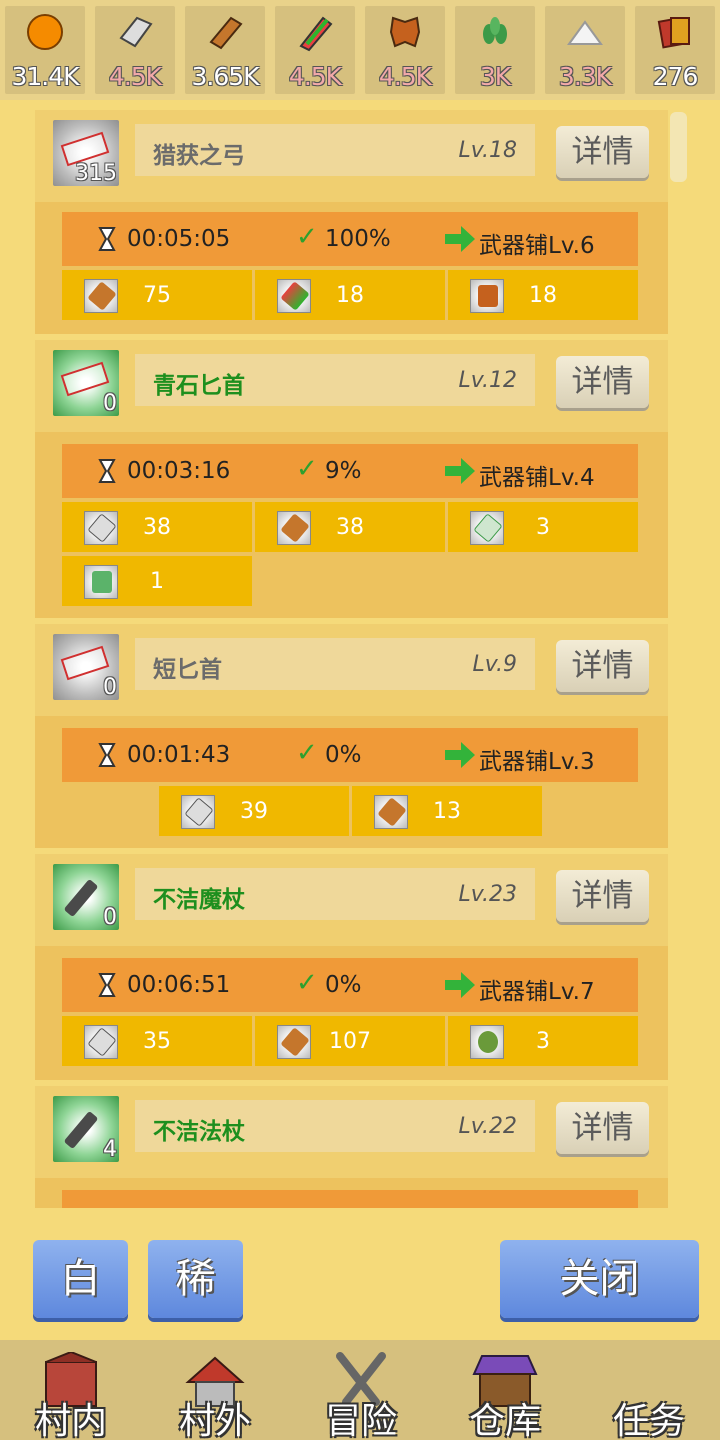  I want to click on recipe-name: 短匕首, so click(187, 670).